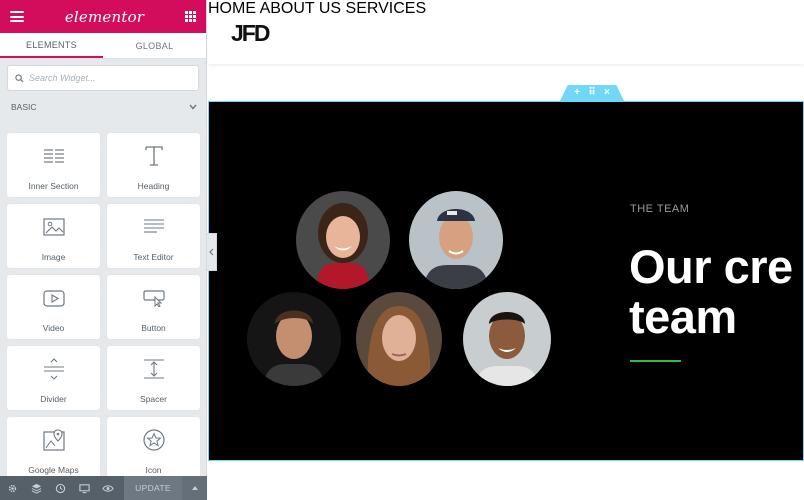 Image resolution: width=804 pixels, height=500 pixels. I want to click on team-eyebrow-label: THE TEAM, so click(660, 209).